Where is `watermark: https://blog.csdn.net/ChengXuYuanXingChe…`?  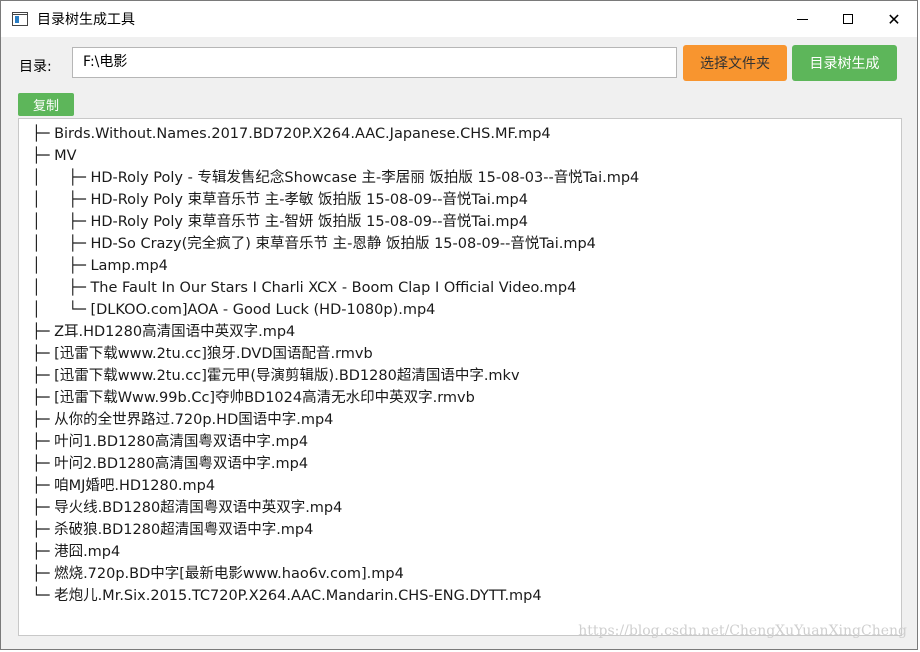
watermark: https://blog.csdn.net/ChengXuYuanXingChe… is located at coordinates (742, 631).